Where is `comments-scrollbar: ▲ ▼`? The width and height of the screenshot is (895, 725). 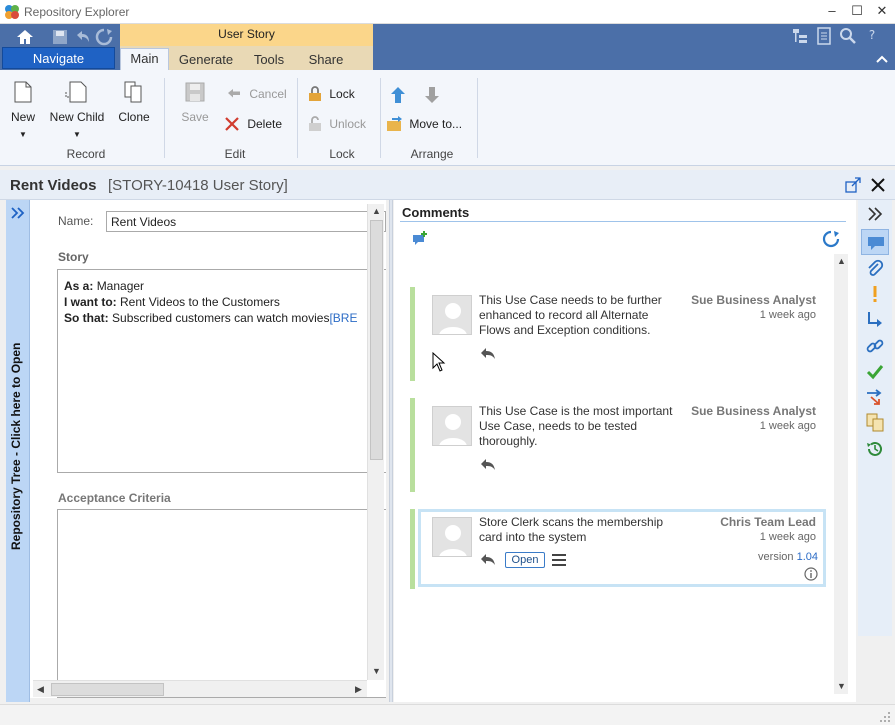 comments-scrollbar: ▲ ▼ is located at coordinates (841, 474).